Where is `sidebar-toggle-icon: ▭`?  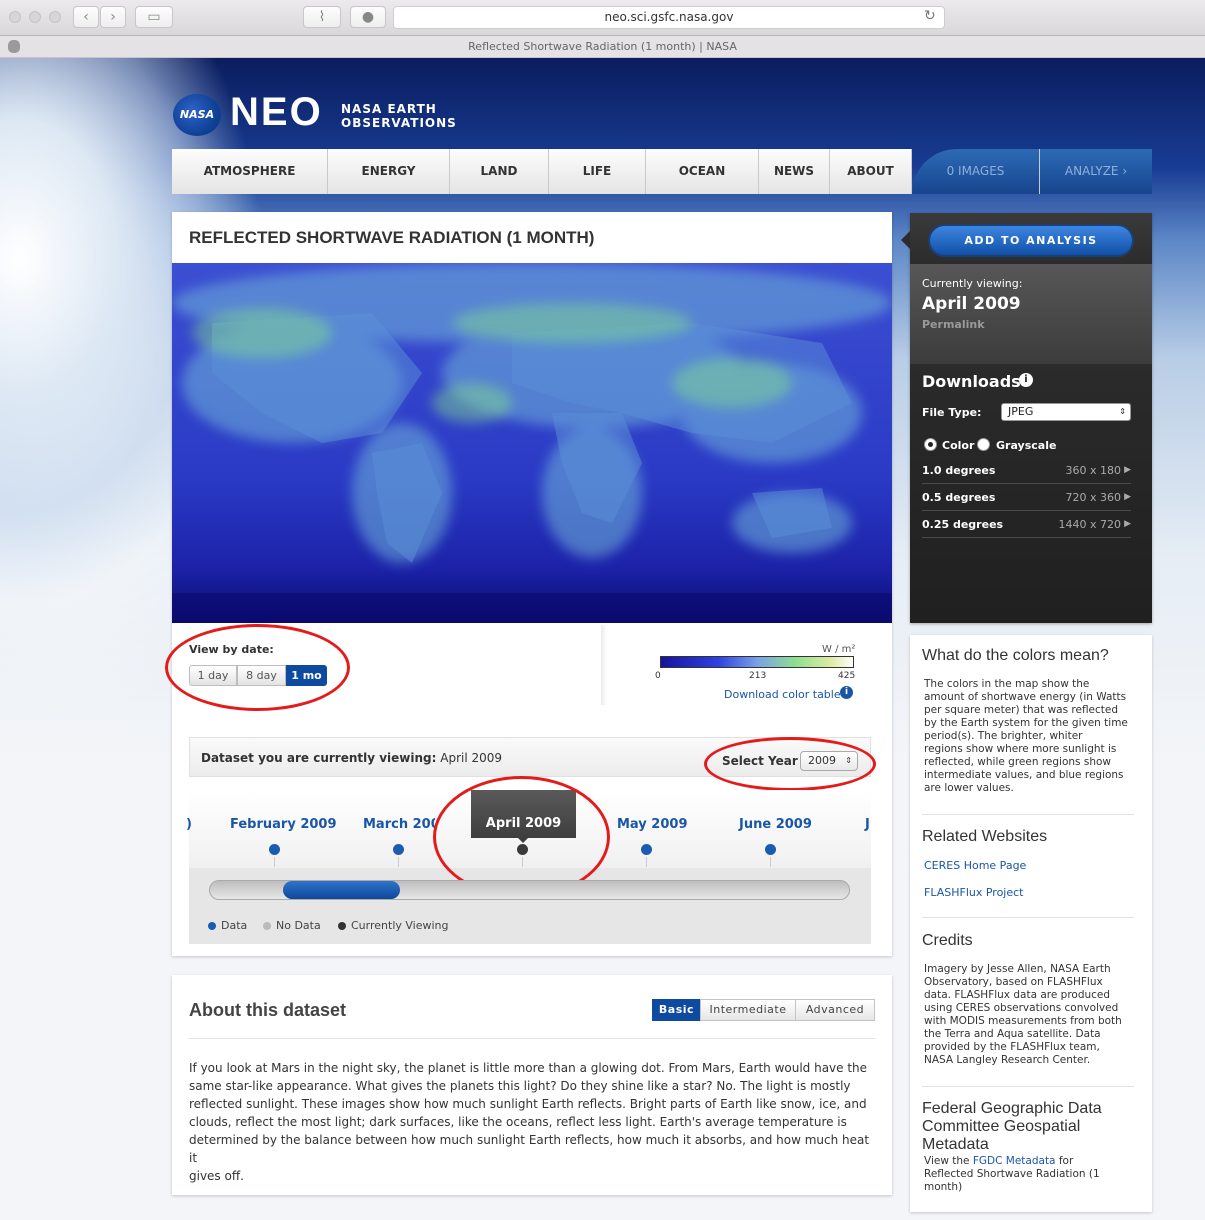 sidebar-toggle-icon: ▭ is located at coordinates (154, 17).